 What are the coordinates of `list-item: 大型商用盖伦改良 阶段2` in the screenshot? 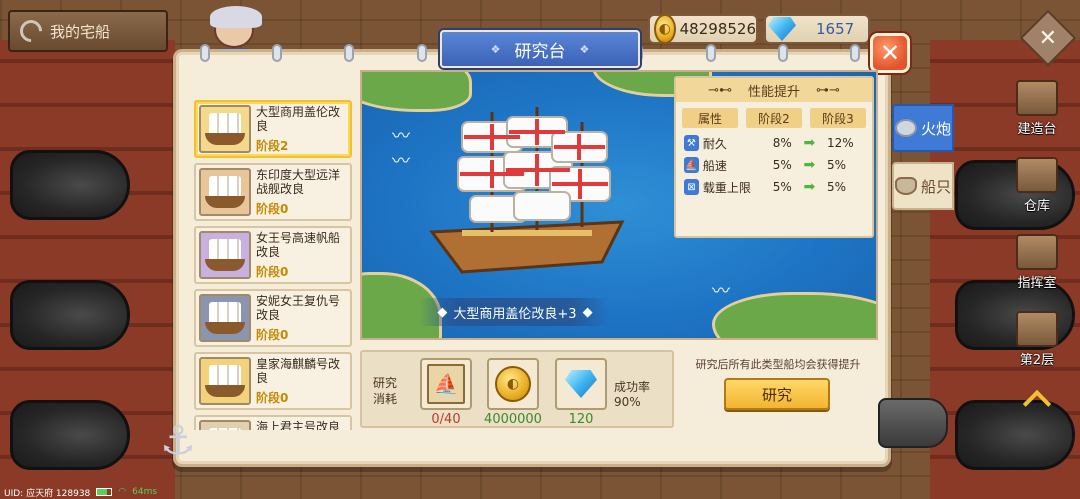 It's located at (273, 129).